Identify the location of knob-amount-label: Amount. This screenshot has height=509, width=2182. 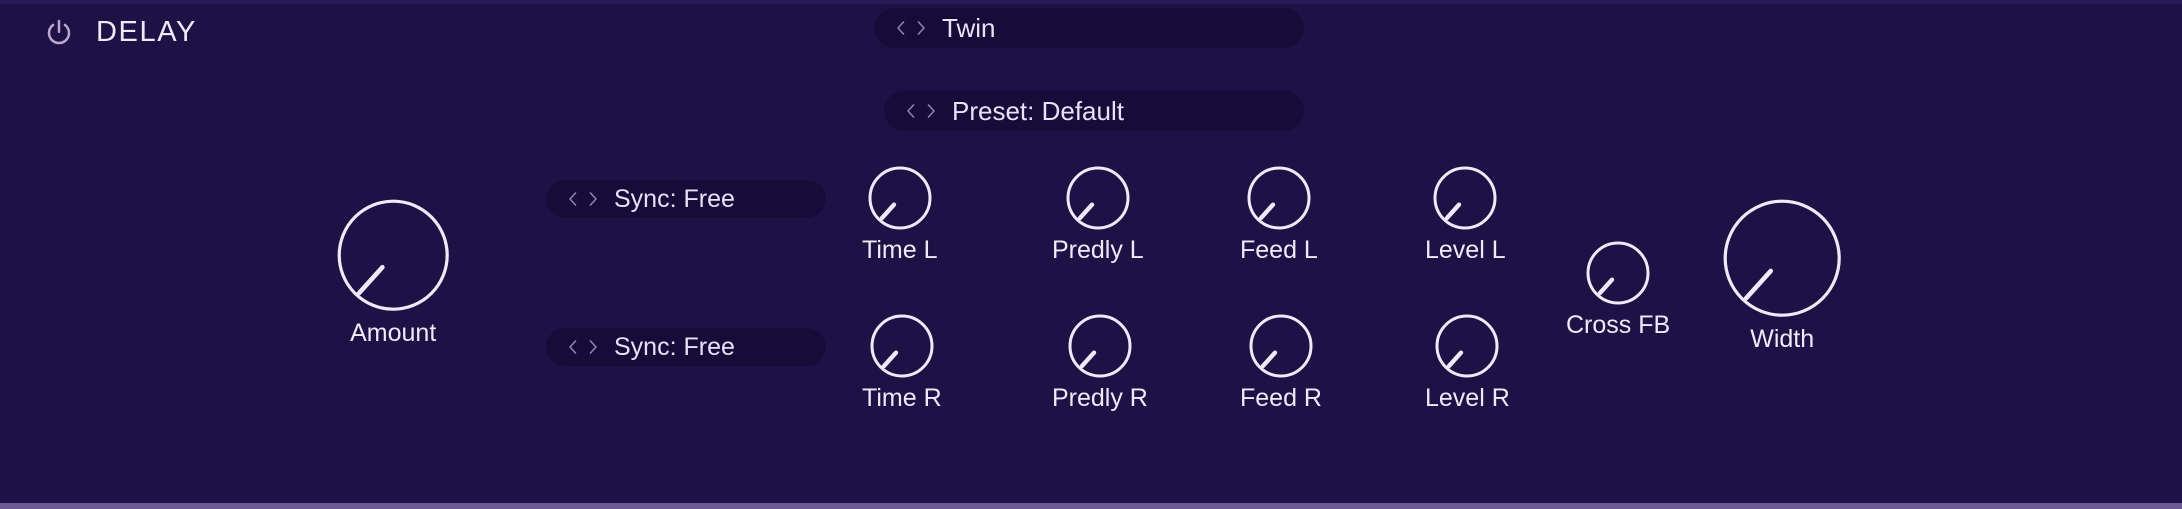
(393, 333).